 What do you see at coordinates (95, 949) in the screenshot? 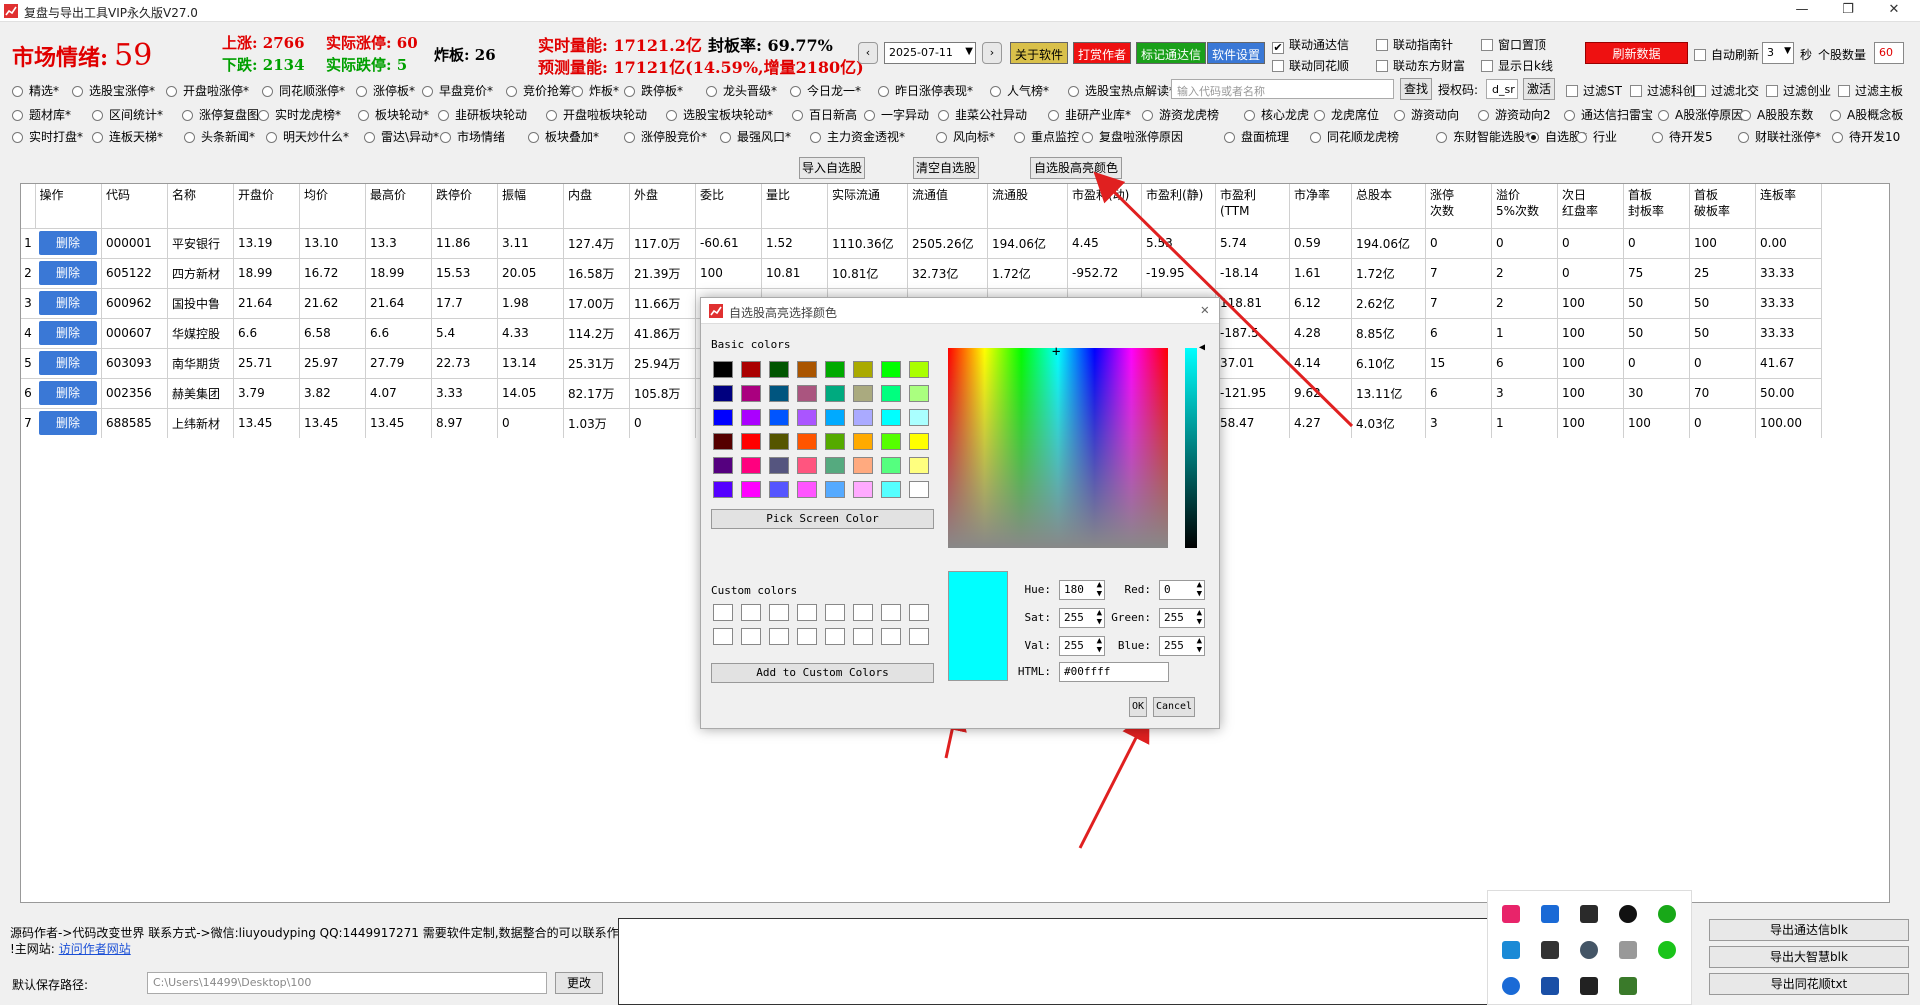
I see `author-site-link: 访问作者网站` at bounding box center [95, 949].